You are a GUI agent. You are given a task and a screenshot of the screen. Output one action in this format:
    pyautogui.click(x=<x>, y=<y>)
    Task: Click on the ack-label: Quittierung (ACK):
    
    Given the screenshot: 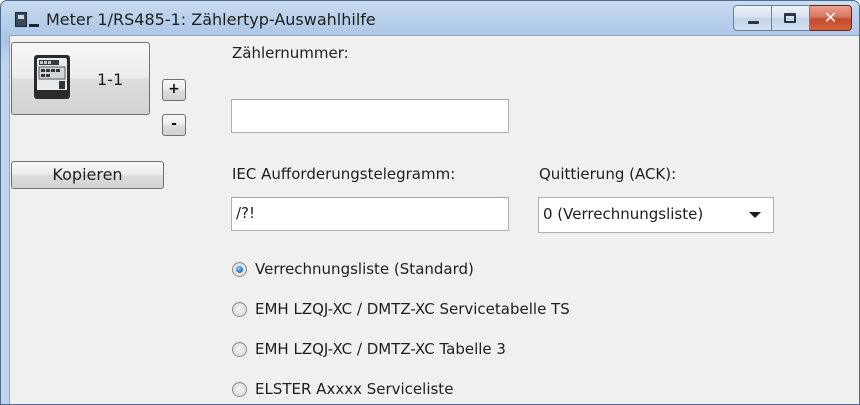 What is the action you would take?
    pyautogui.click(x=608, y=174)
    